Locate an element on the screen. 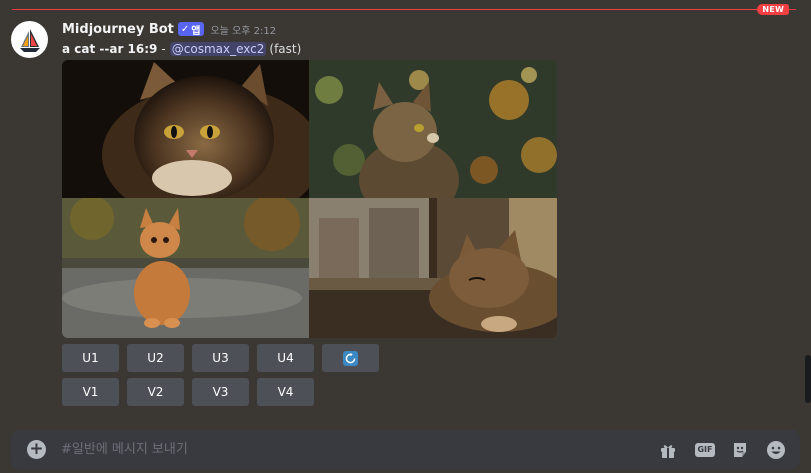  refresh-icon is located at coordinates (350, 358).